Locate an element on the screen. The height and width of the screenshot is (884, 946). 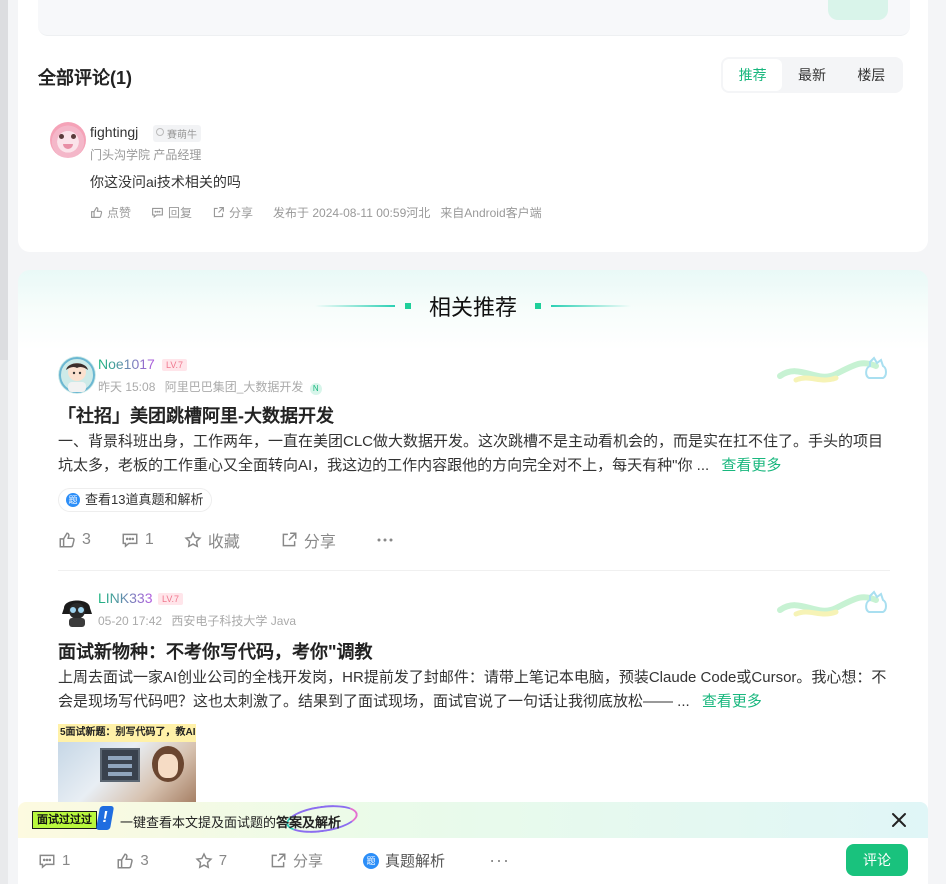
status-badge: 賽萌牛 is located at coordinates (177, 133).